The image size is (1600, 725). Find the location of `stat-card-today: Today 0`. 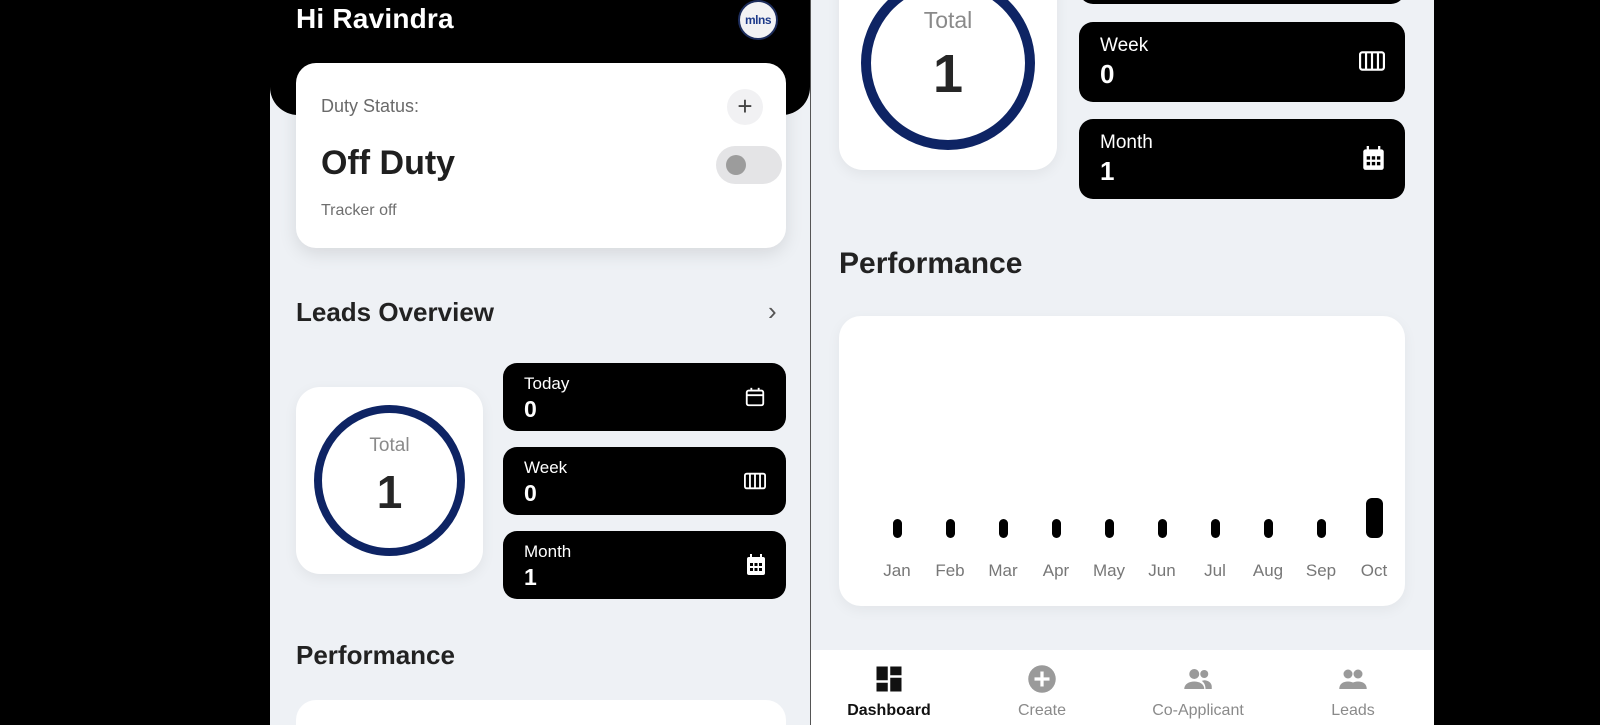

stat-card-today: Today 0 is located at coordinates (644, 397).